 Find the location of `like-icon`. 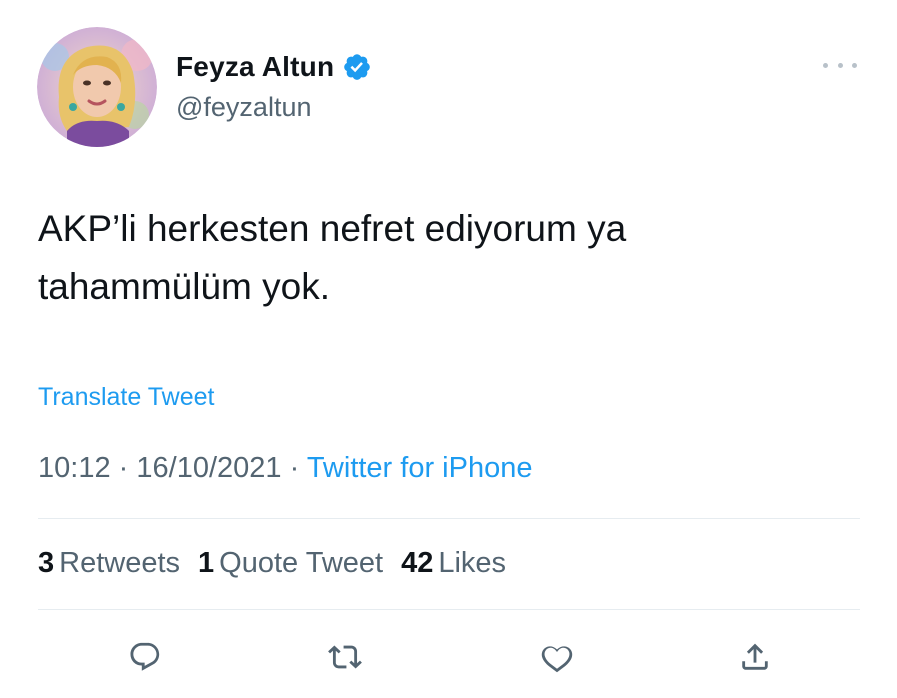

like-icon is located at coordinates (557, 659).